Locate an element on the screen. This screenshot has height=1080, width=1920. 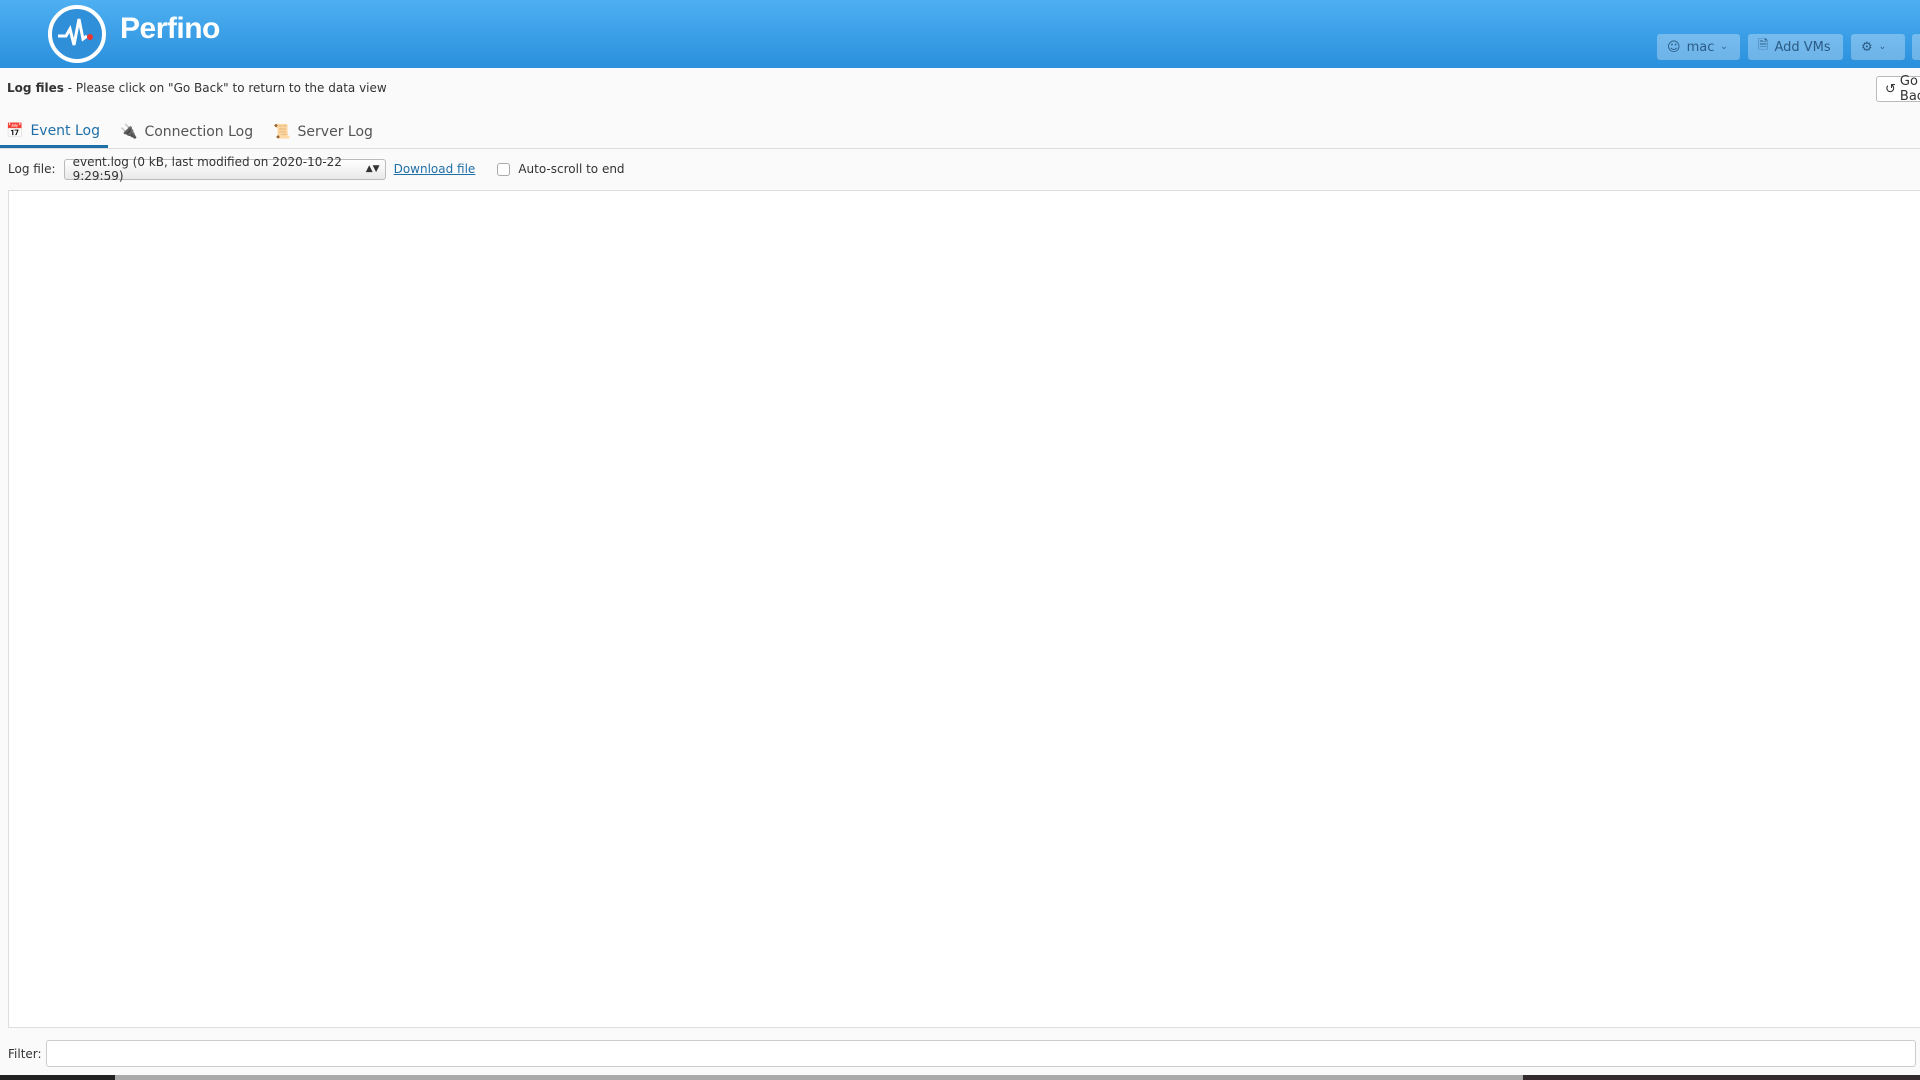
scroll-icon: 📜 is located at coordinates (282, 132).